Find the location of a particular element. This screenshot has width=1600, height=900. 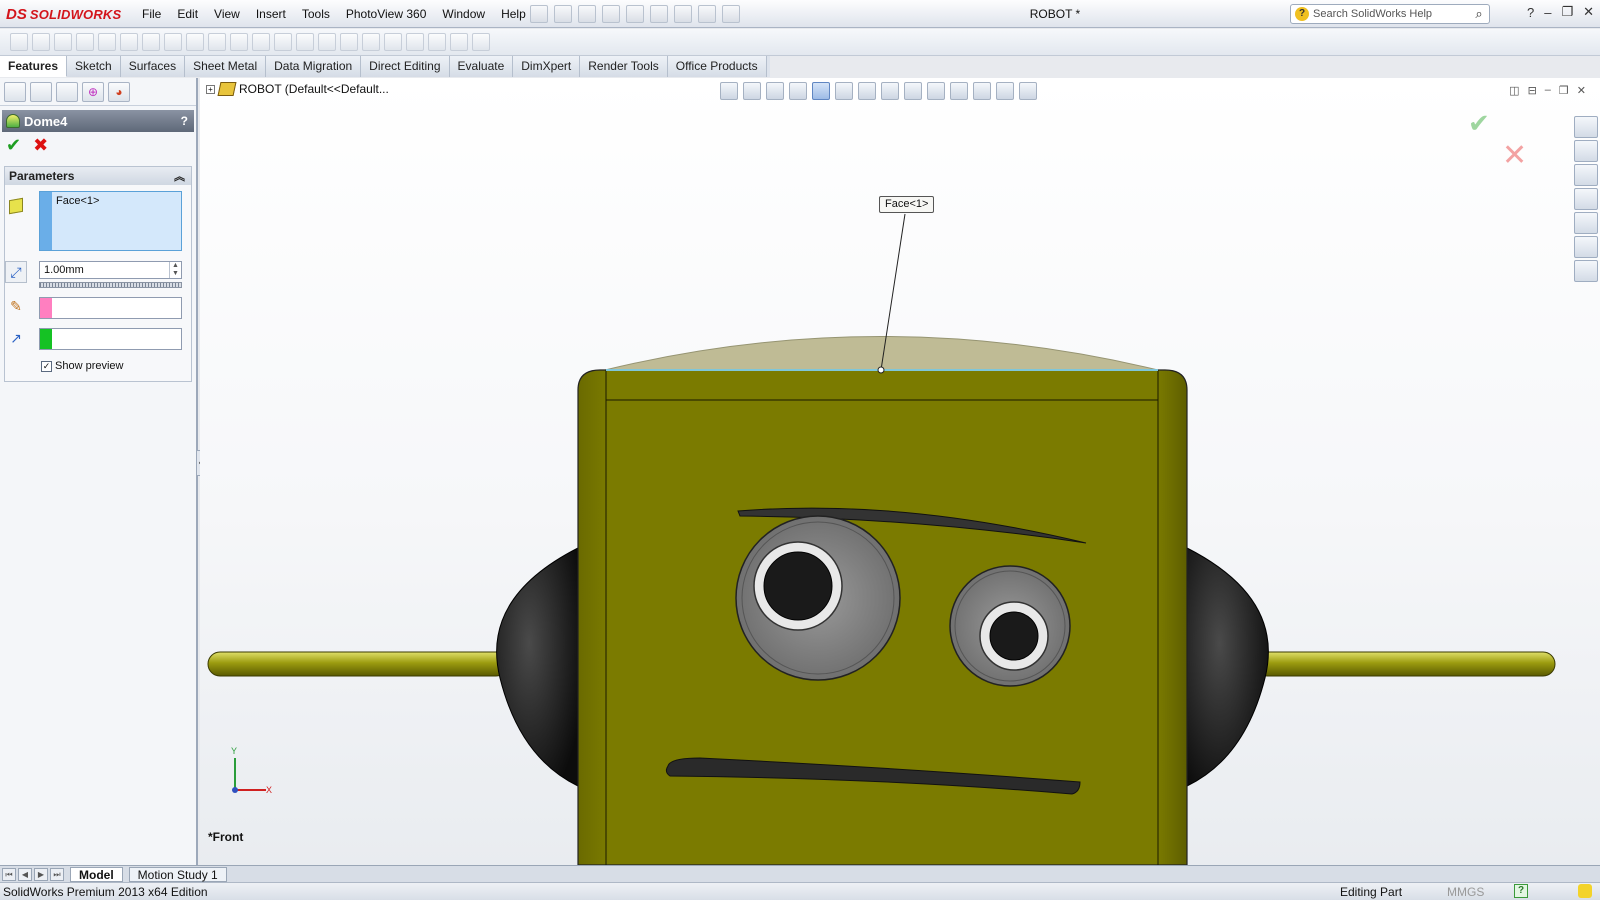

lofted-boss-icon is located at coordinates (85, 42).